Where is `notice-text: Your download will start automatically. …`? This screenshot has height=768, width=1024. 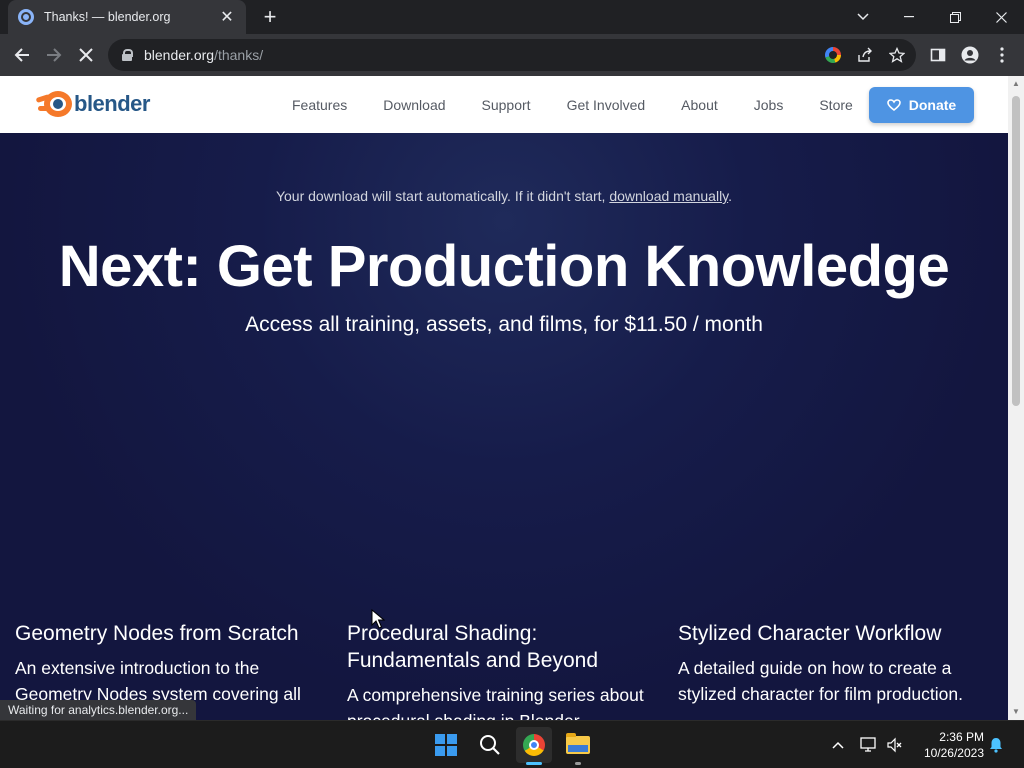
notice-text: Your download will start automatically. … is located at coordinates (442, 196).